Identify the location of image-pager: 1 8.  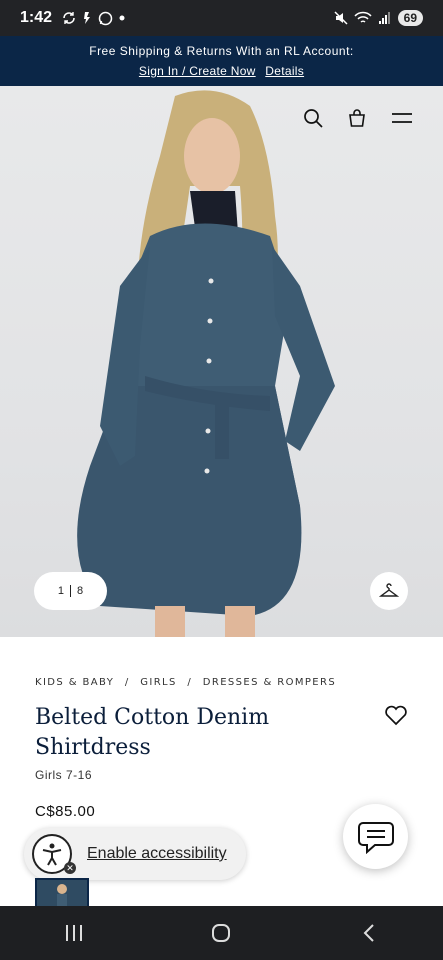
(70, 591).